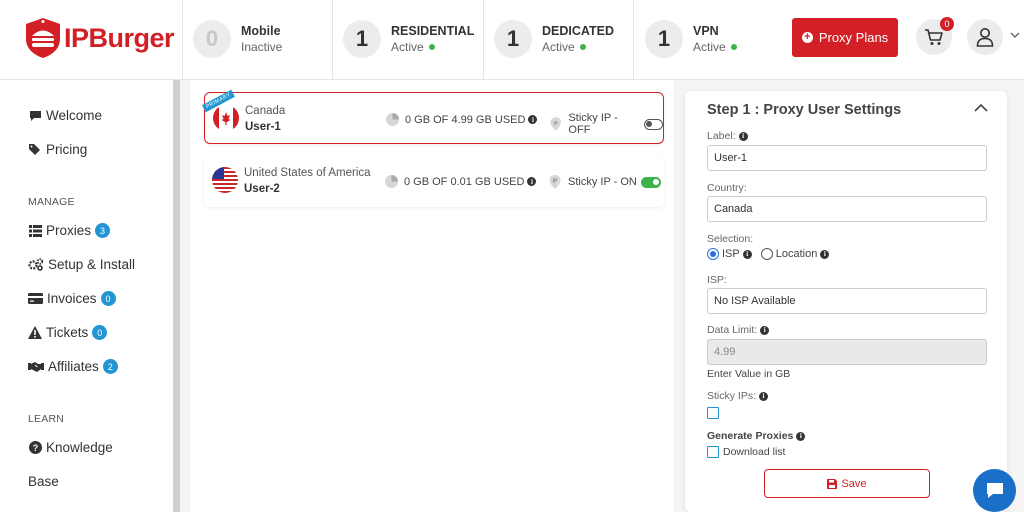  Describe the element at coordinates (176, 296) in the screenshot. I see `sidebar-scrollbar` at that location.